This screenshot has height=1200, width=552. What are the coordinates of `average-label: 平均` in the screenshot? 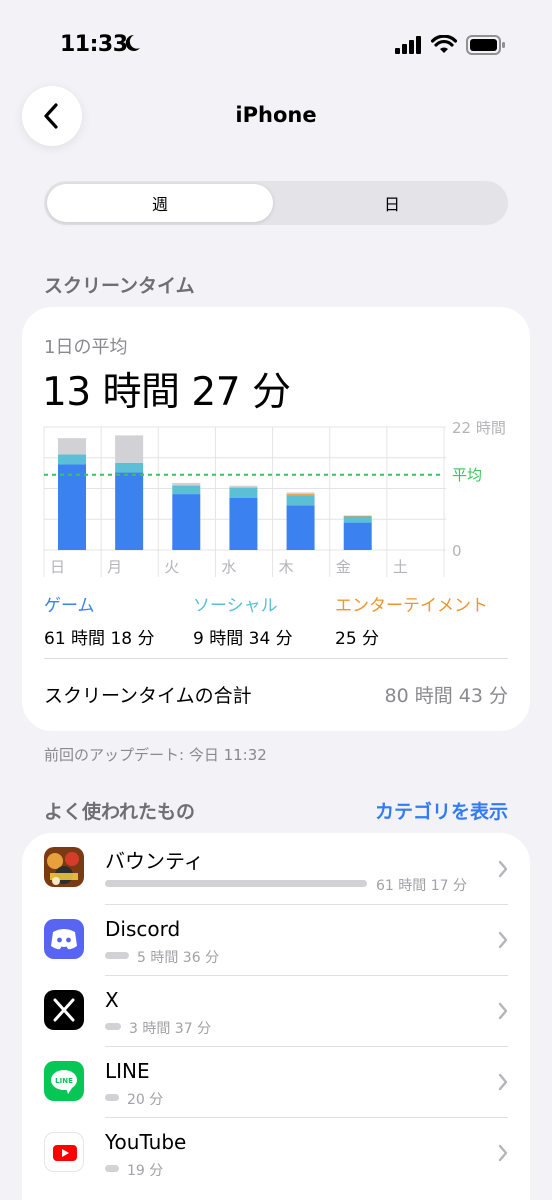 It's located at (467, 475).